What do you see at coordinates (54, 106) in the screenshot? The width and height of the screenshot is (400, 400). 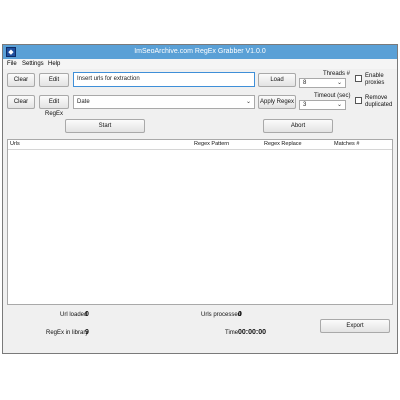 I see `edit-regex-button: Edit RegEx` at bounding box center [54, 106].